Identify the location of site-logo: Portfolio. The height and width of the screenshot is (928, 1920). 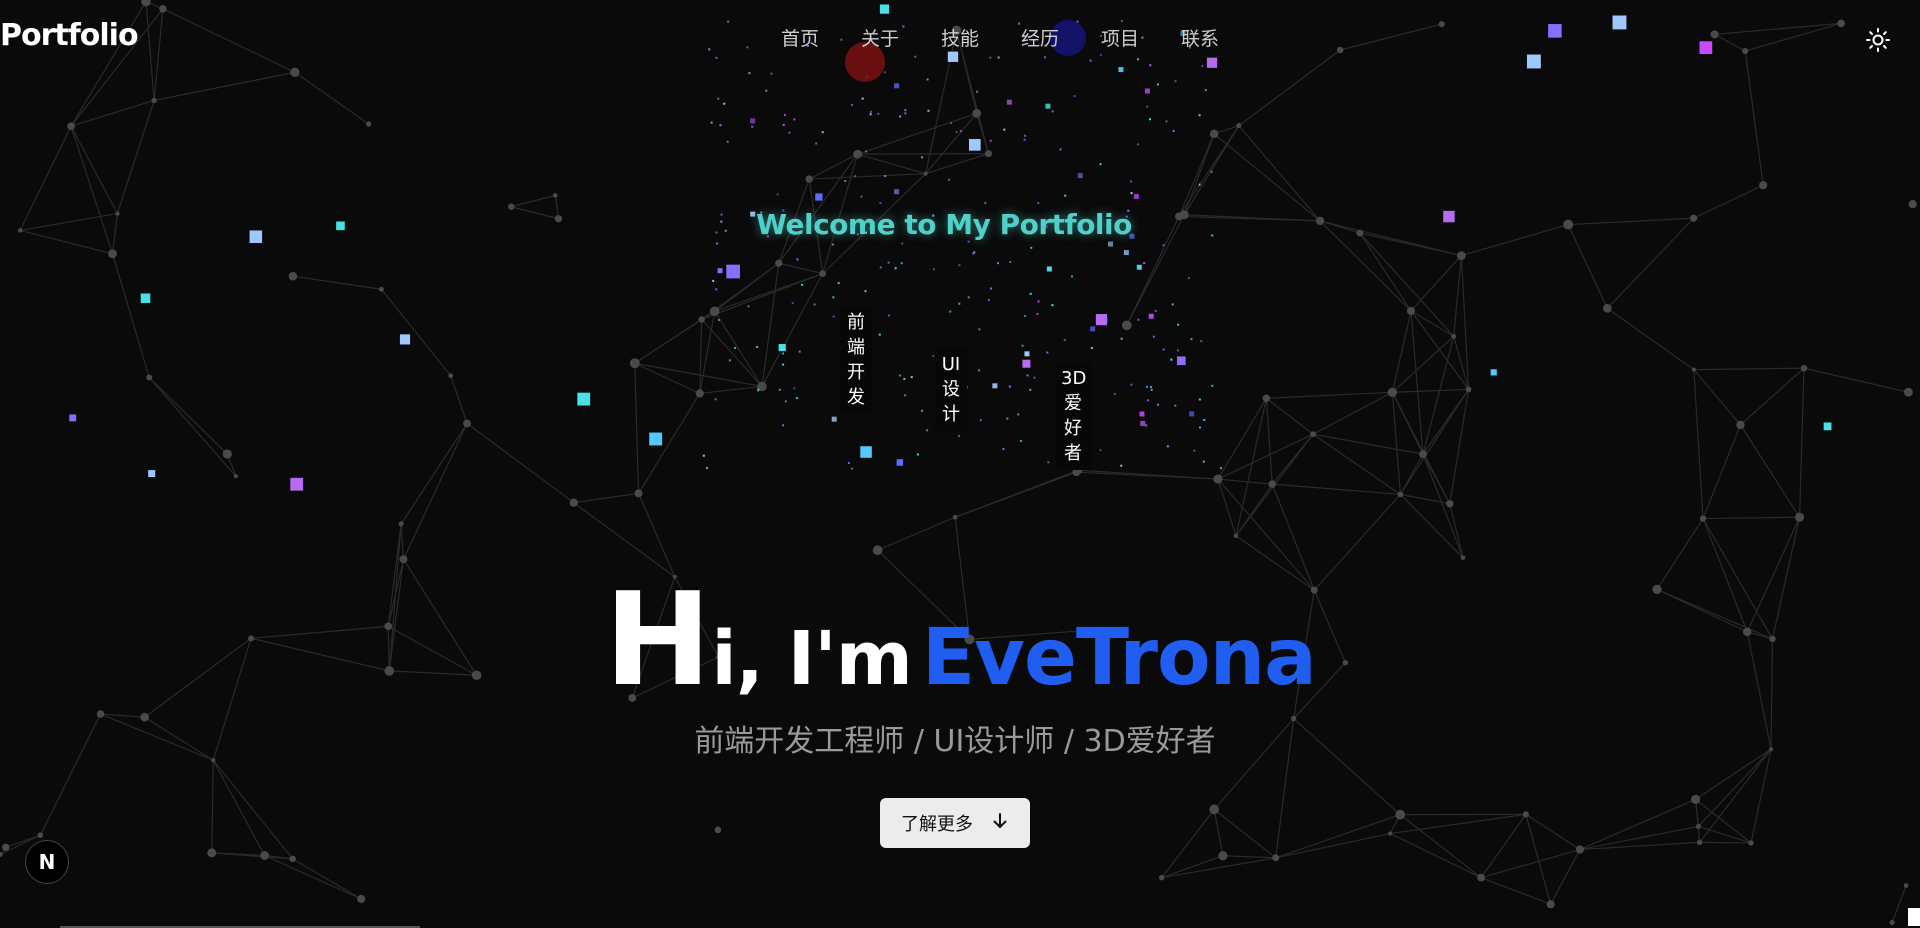
(69, 35).